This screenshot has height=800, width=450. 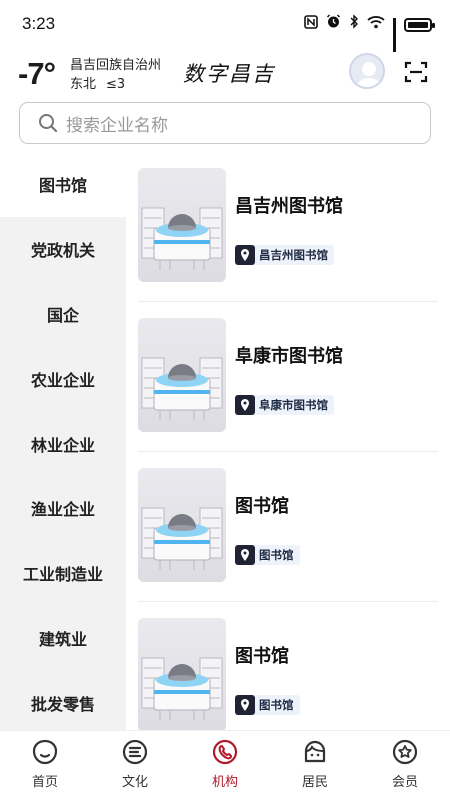 I want to click on wind-level: ≤3, so click(x=116, y=84).